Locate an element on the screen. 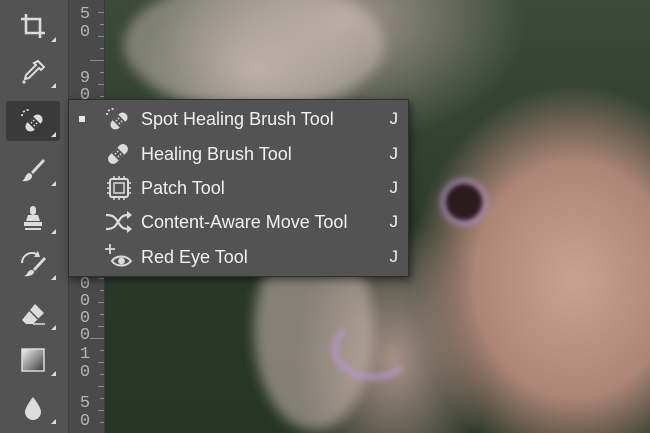 The height and width of the screenshot is (433, 650). blur-drop-icon is located at coordinates (33, 408).